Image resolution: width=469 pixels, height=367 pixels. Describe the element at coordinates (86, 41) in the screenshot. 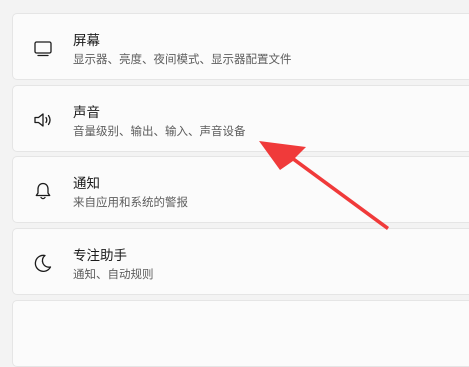

I see `settings-item-title: 屏幕` at that location.